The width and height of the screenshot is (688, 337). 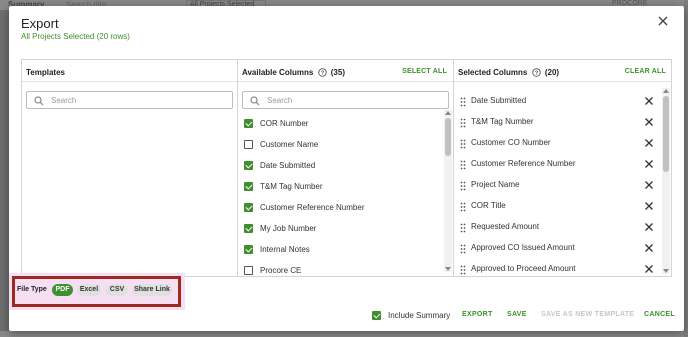 What do you see at coordinates (563, 71) in the screenshot?
I see `selected-columns-header: Selected Columns ? (20) CLEAR ALL` at bounding box center [563, 71].